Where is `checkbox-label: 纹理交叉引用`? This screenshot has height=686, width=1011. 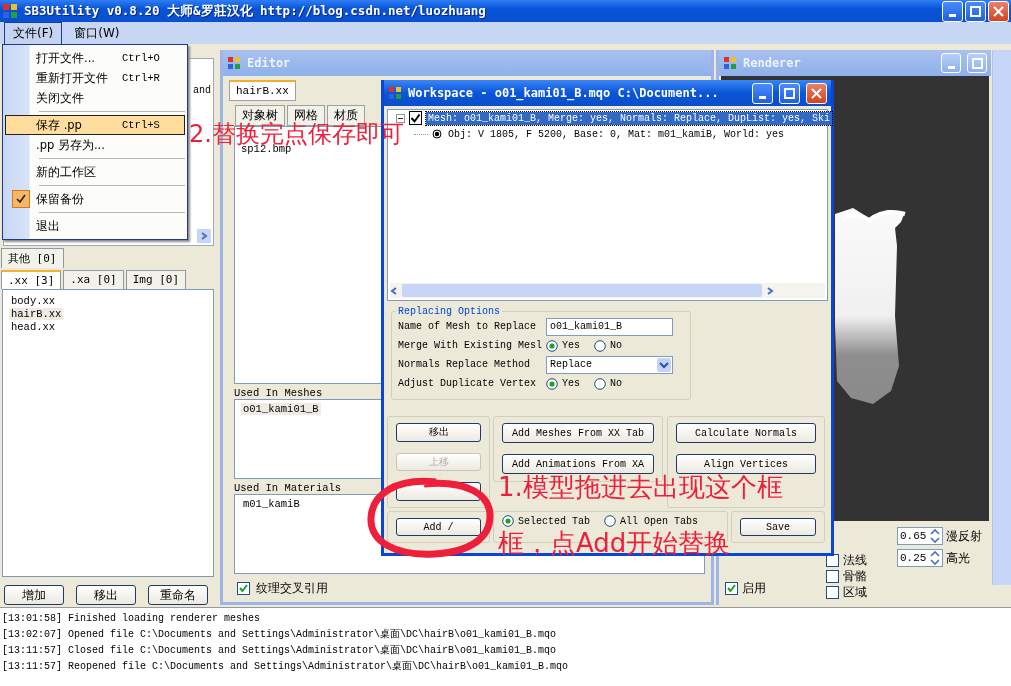 checkbox-label: 纹理交叉引用 is located at coordinates (292, 588).